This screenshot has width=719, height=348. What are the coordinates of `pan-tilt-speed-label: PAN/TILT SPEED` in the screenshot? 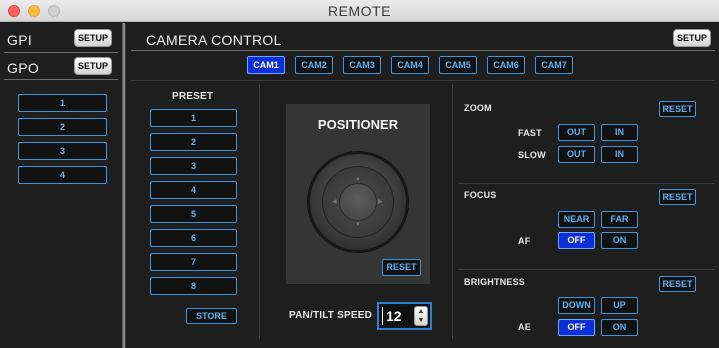 It's located at (330, 315).